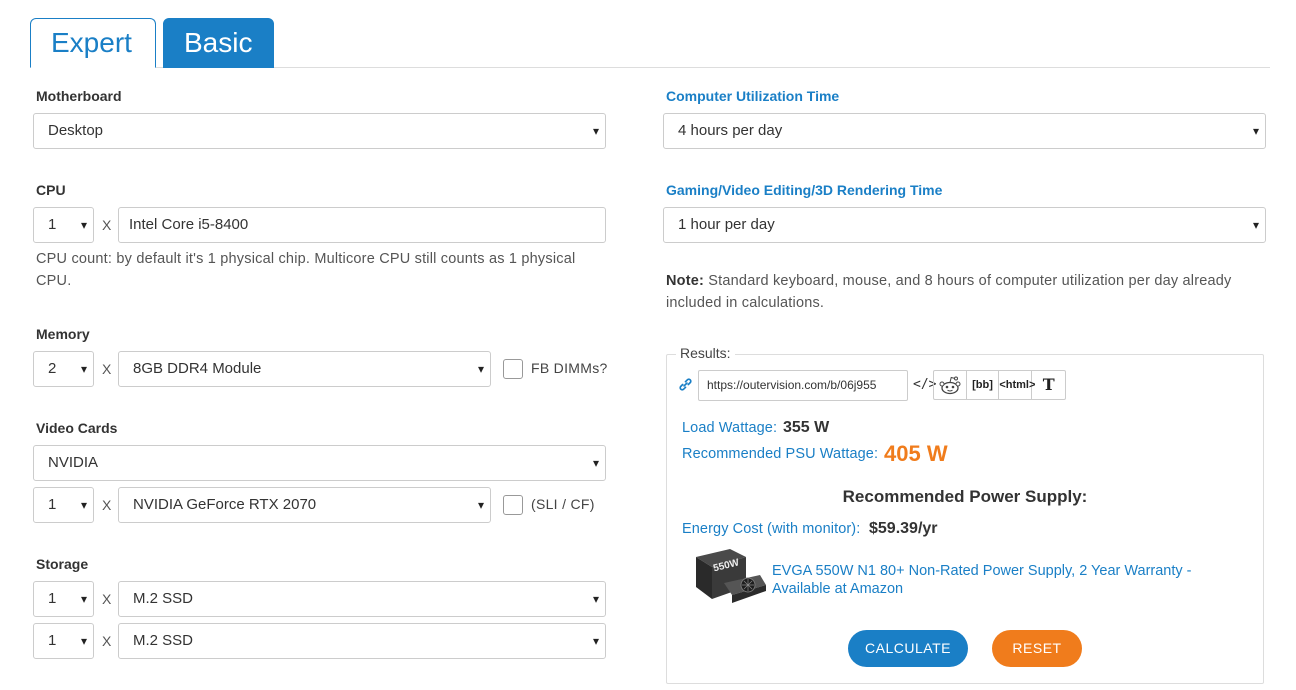 The image size is (1296, 690). I want to click on reset-button: RESET, so click(1037, 648).